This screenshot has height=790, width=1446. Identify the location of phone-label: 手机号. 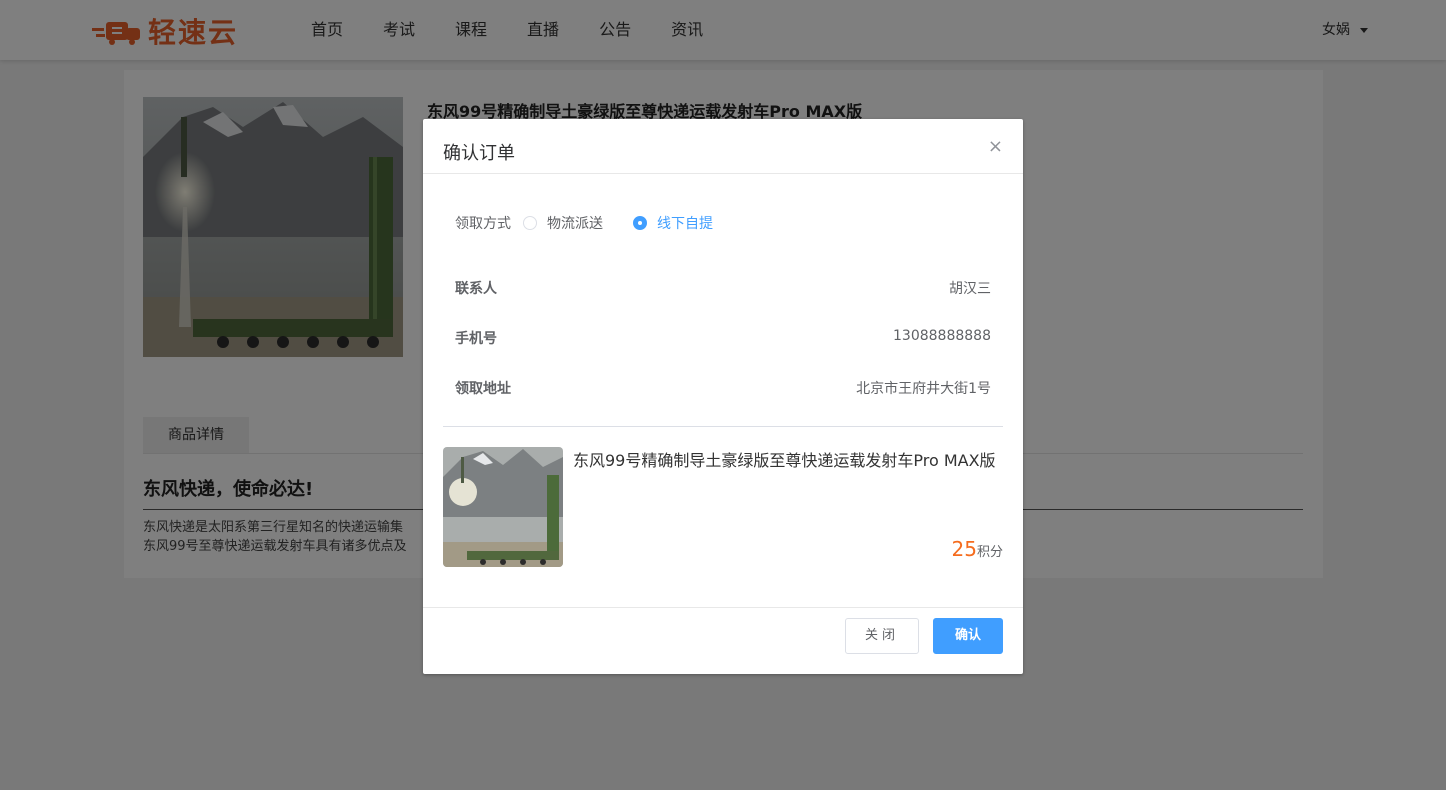
(476, 339).